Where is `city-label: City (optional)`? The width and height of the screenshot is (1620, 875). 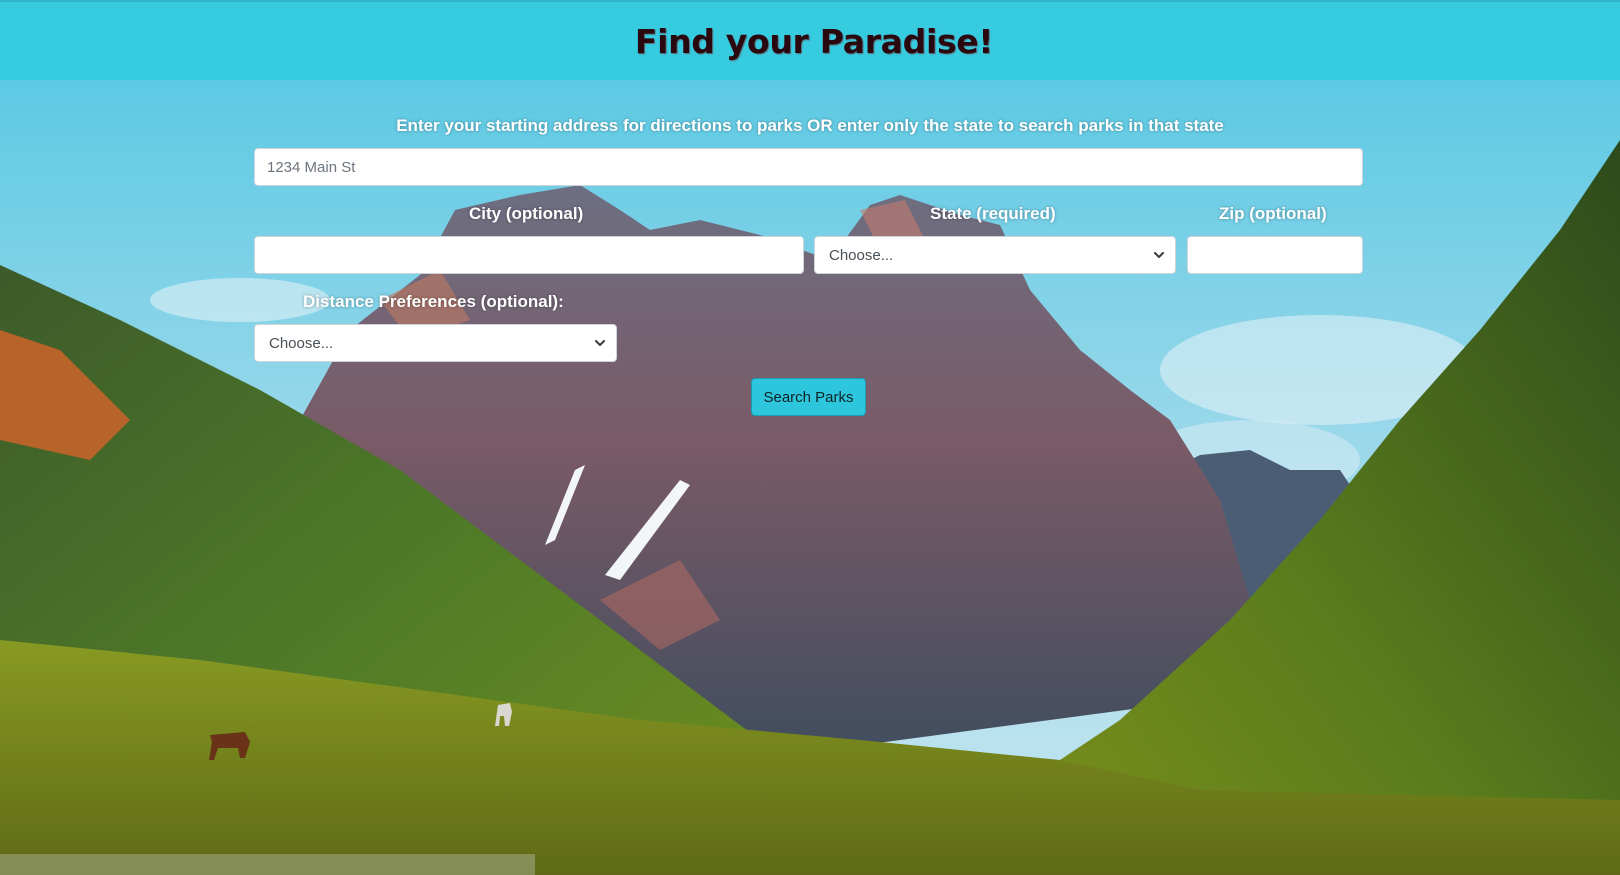
city-label: City (optional) is located at coordinates (526, 213).